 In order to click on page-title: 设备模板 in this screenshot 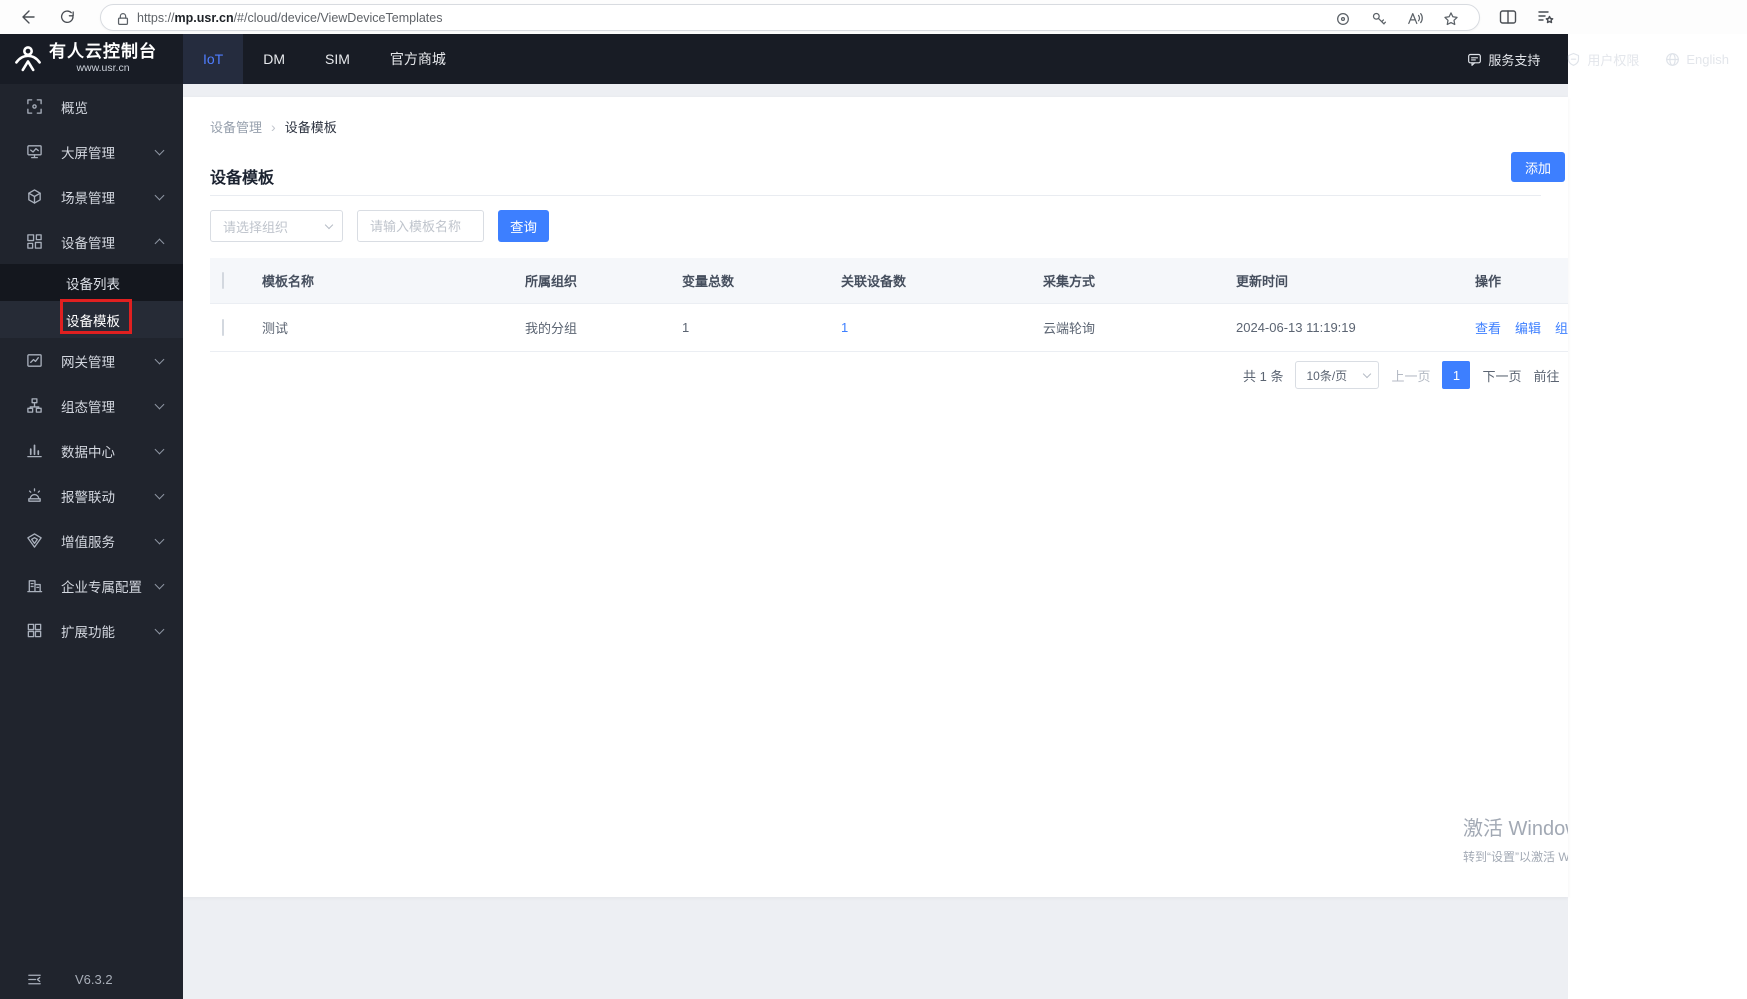, I will do `click(242, 178)`.